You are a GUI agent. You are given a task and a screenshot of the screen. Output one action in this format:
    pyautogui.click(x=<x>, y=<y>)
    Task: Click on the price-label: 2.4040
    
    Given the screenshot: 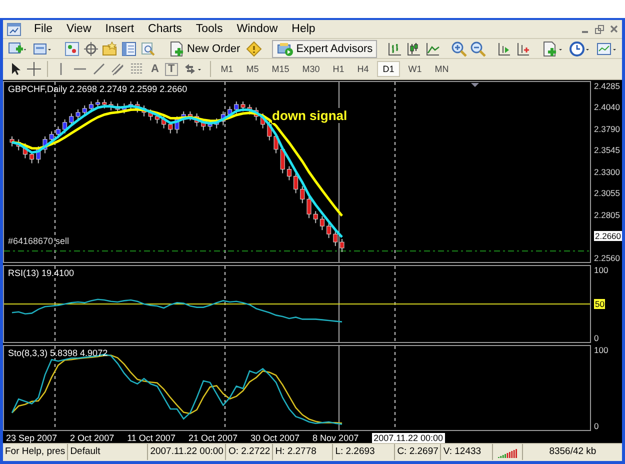 What is the action you would take?
    pyautogui.click(x=607, y=107)
    